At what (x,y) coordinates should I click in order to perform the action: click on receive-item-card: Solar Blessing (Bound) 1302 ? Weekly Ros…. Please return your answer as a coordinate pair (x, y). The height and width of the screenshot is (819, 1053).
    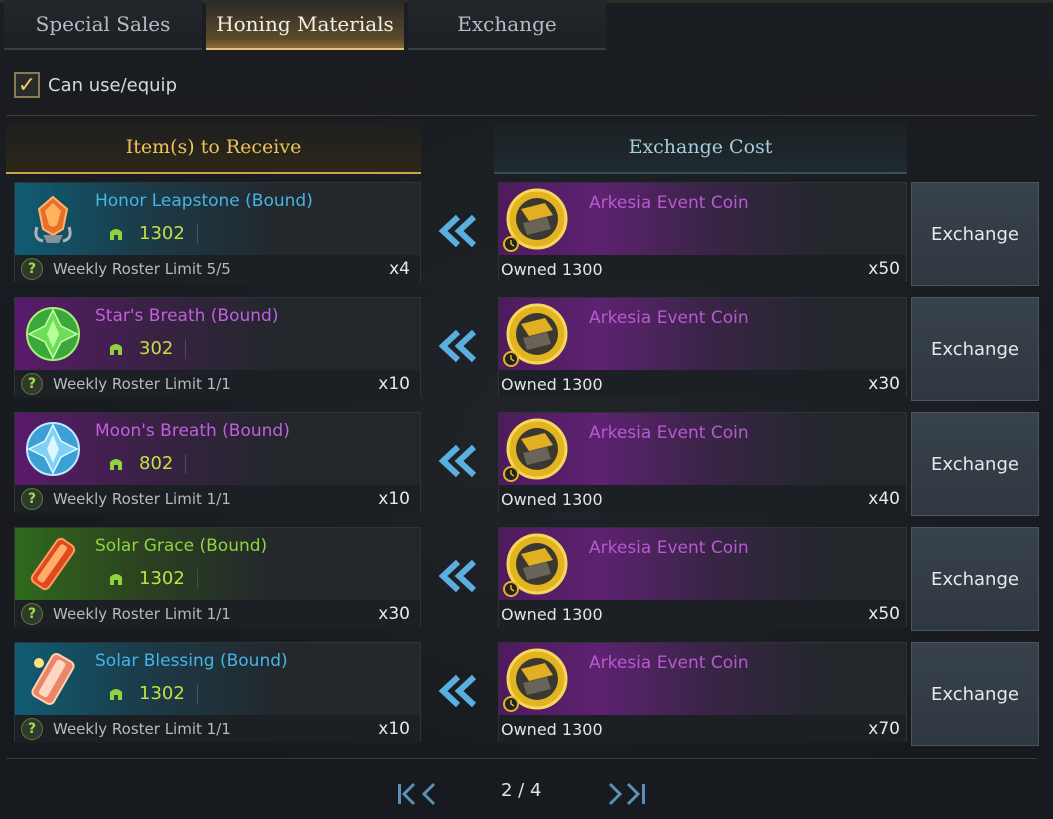
    Looking at the image, I should click on (217, 692).